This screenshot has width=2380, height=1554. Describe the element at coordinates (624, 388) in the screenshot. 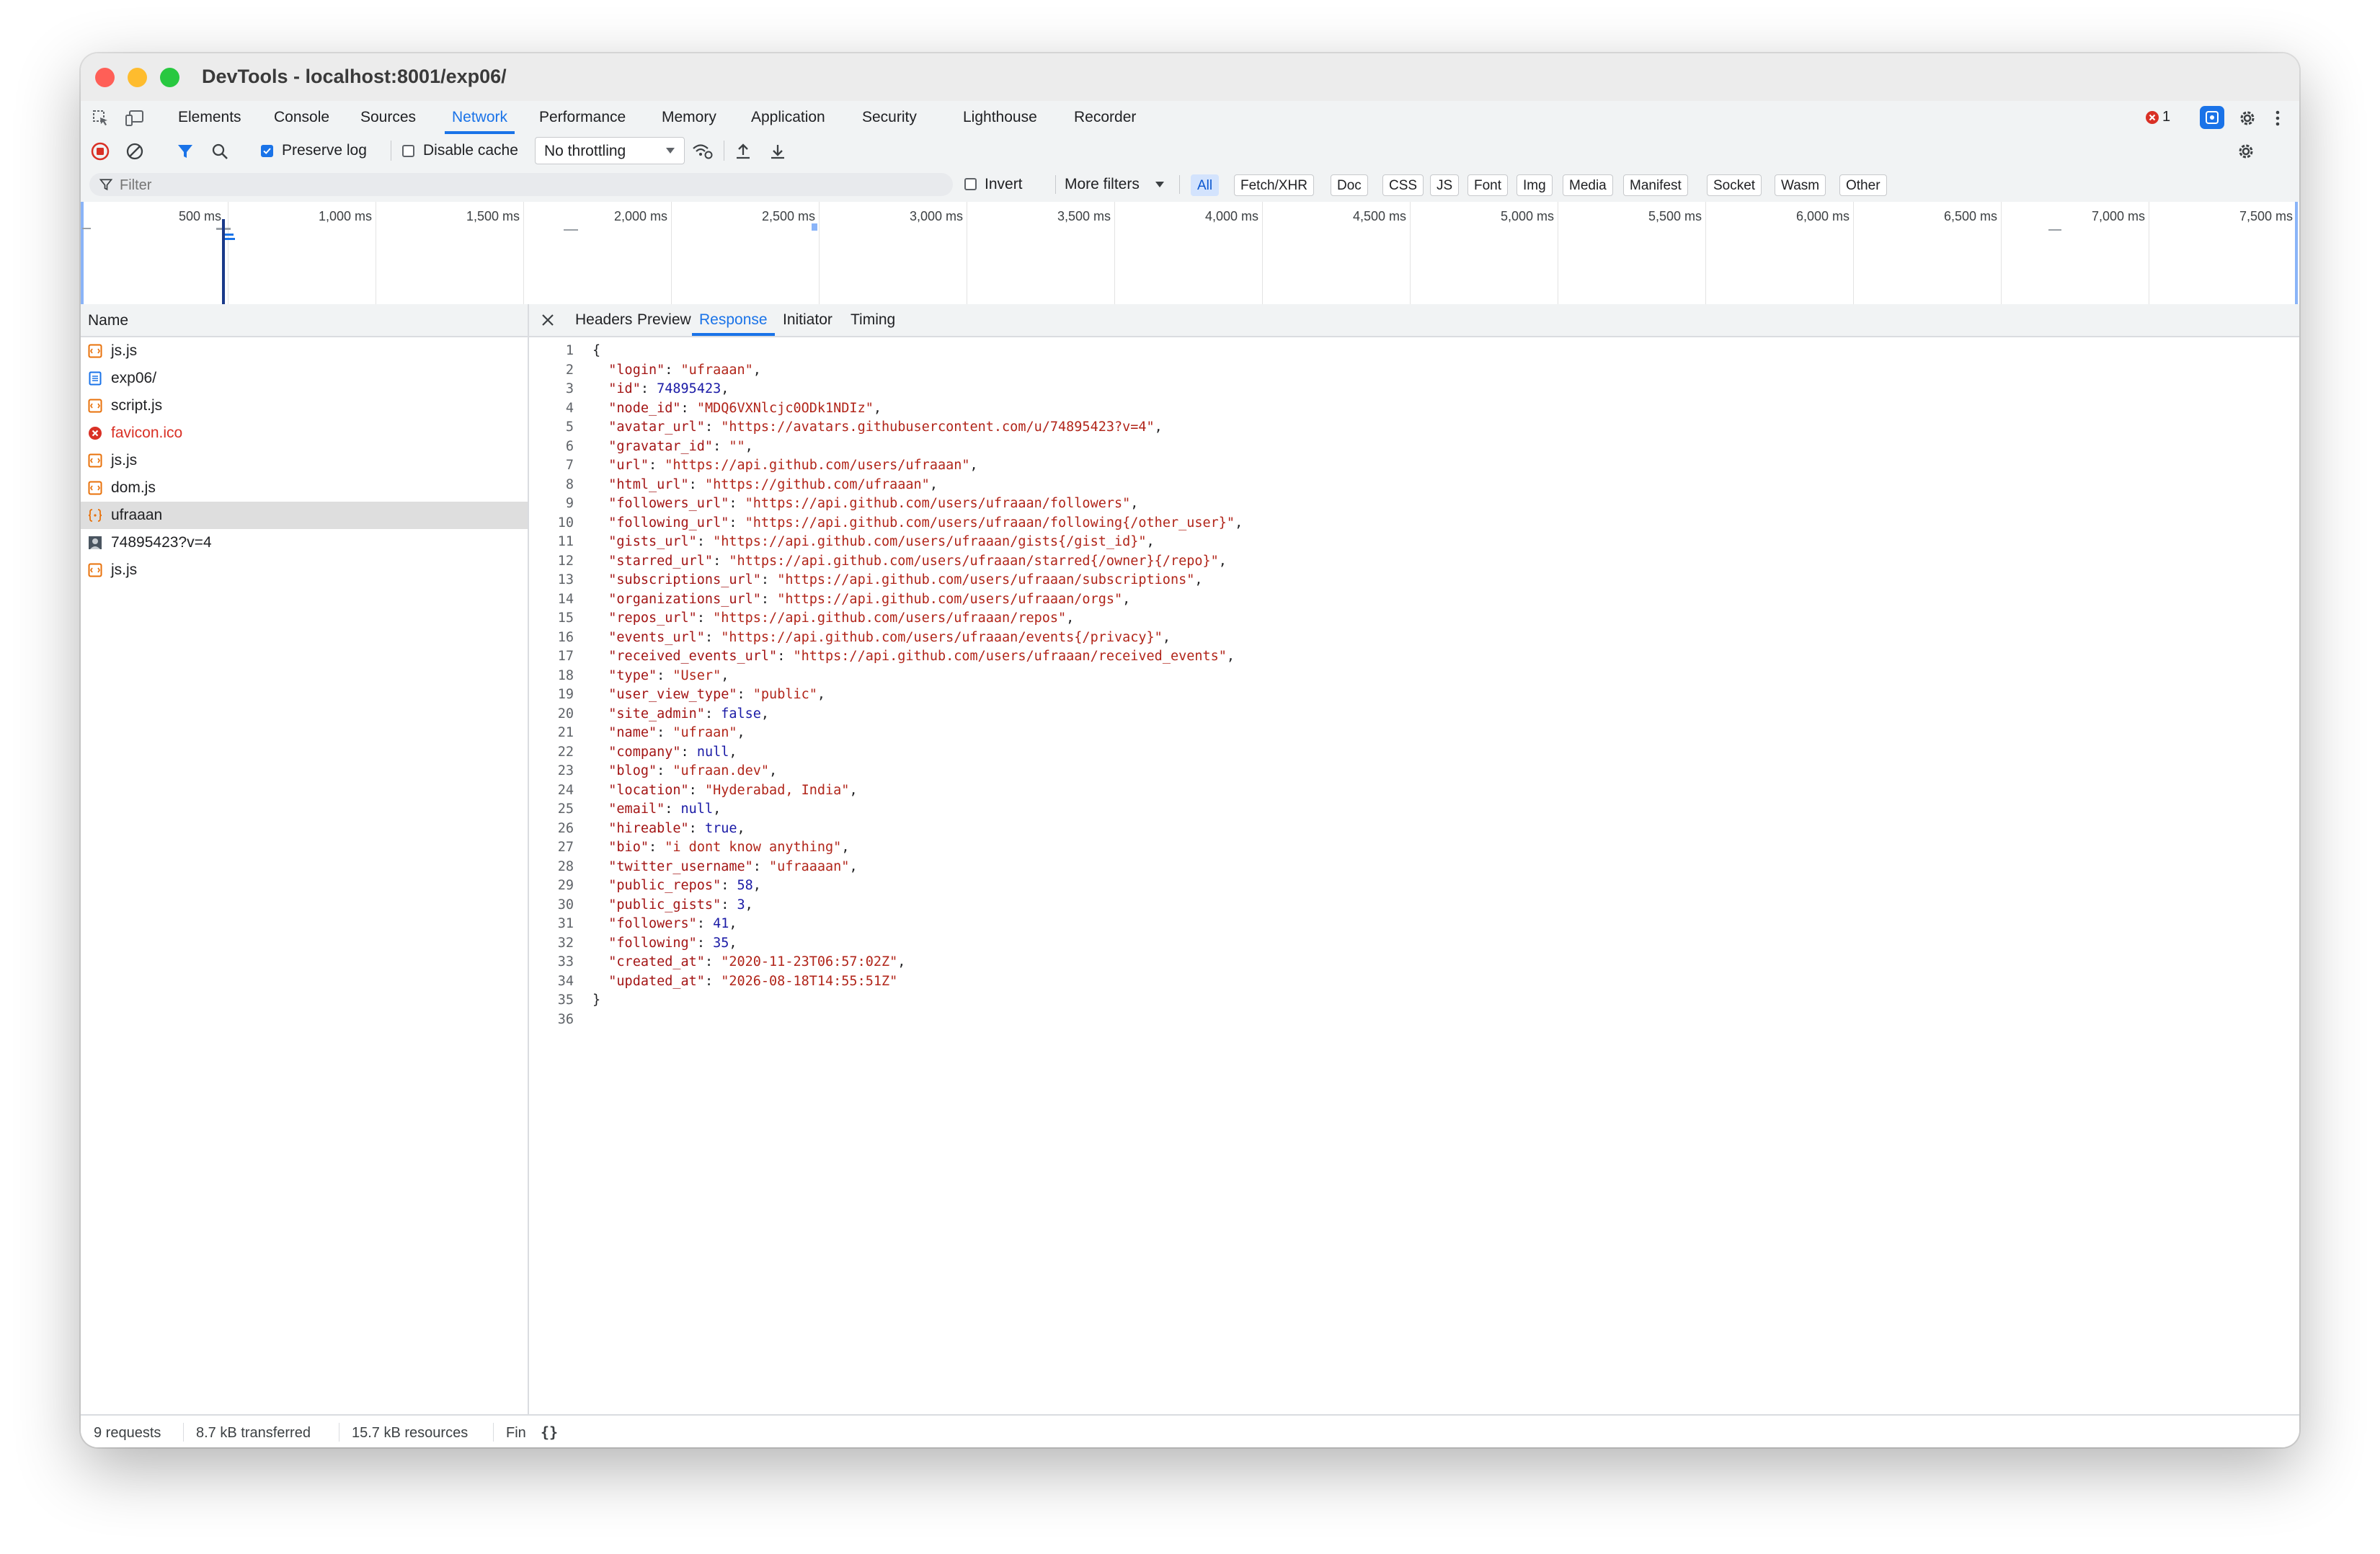

I see `json-key: "id"` at that location.